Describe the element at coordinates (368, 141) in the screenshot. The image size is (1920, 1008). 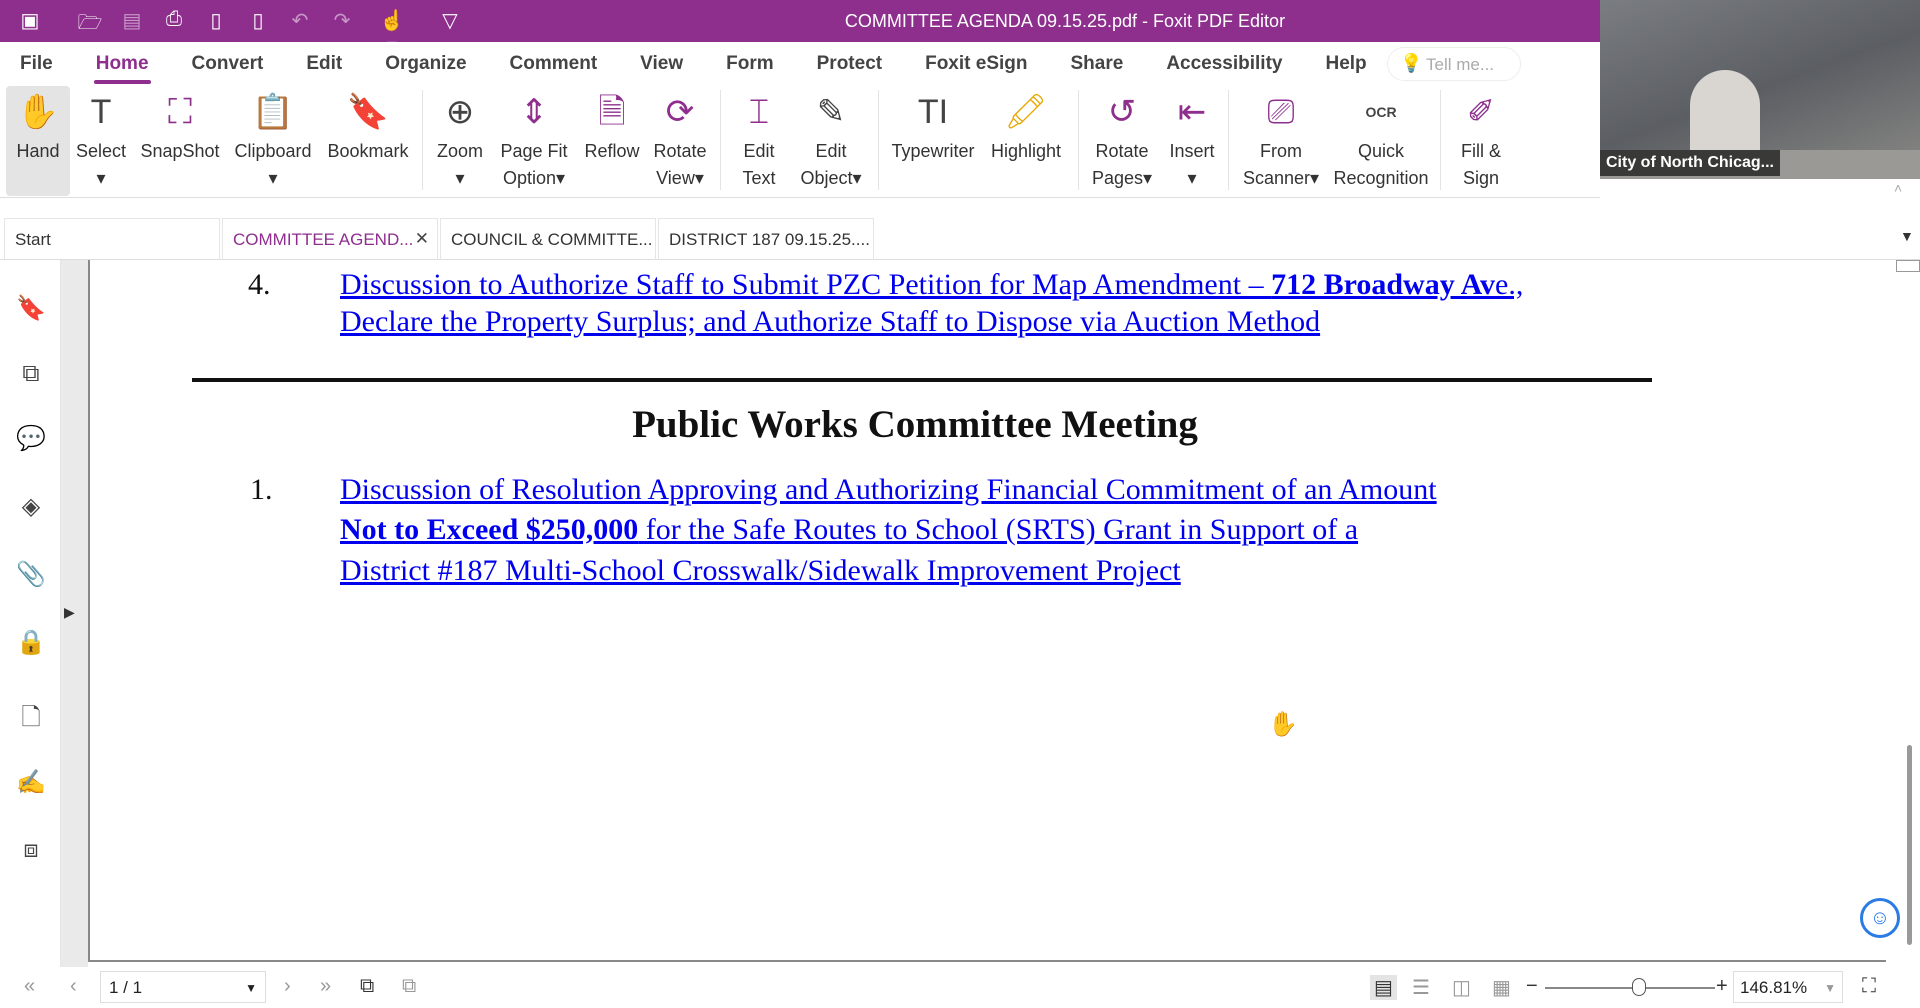
I see `bookmark-button: 🔖 Bookmark` at that location.